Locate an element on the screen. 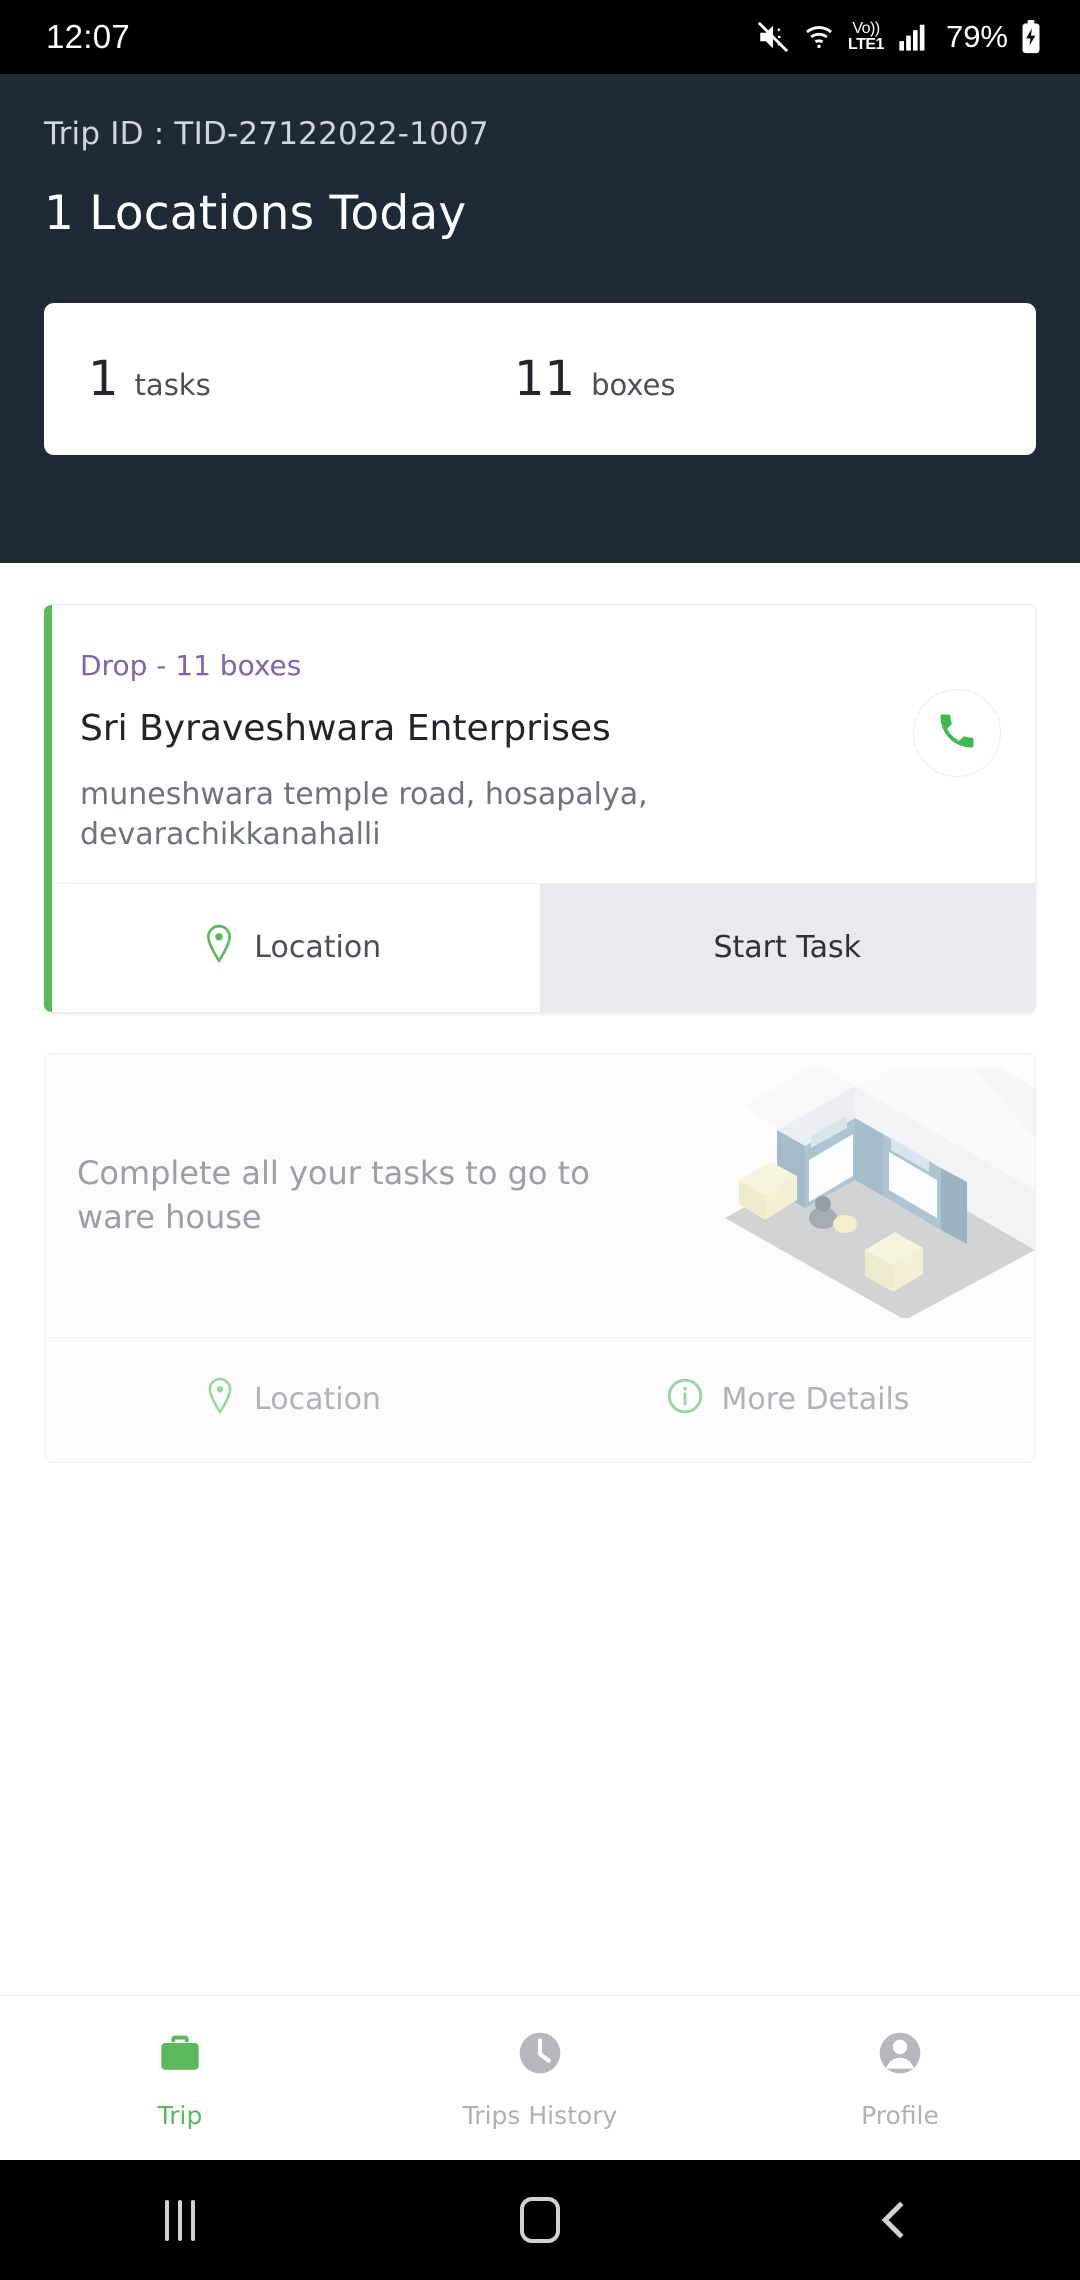 This screenshot has width=1080, height=2280. back-button is located at coordinates (900, 2220).